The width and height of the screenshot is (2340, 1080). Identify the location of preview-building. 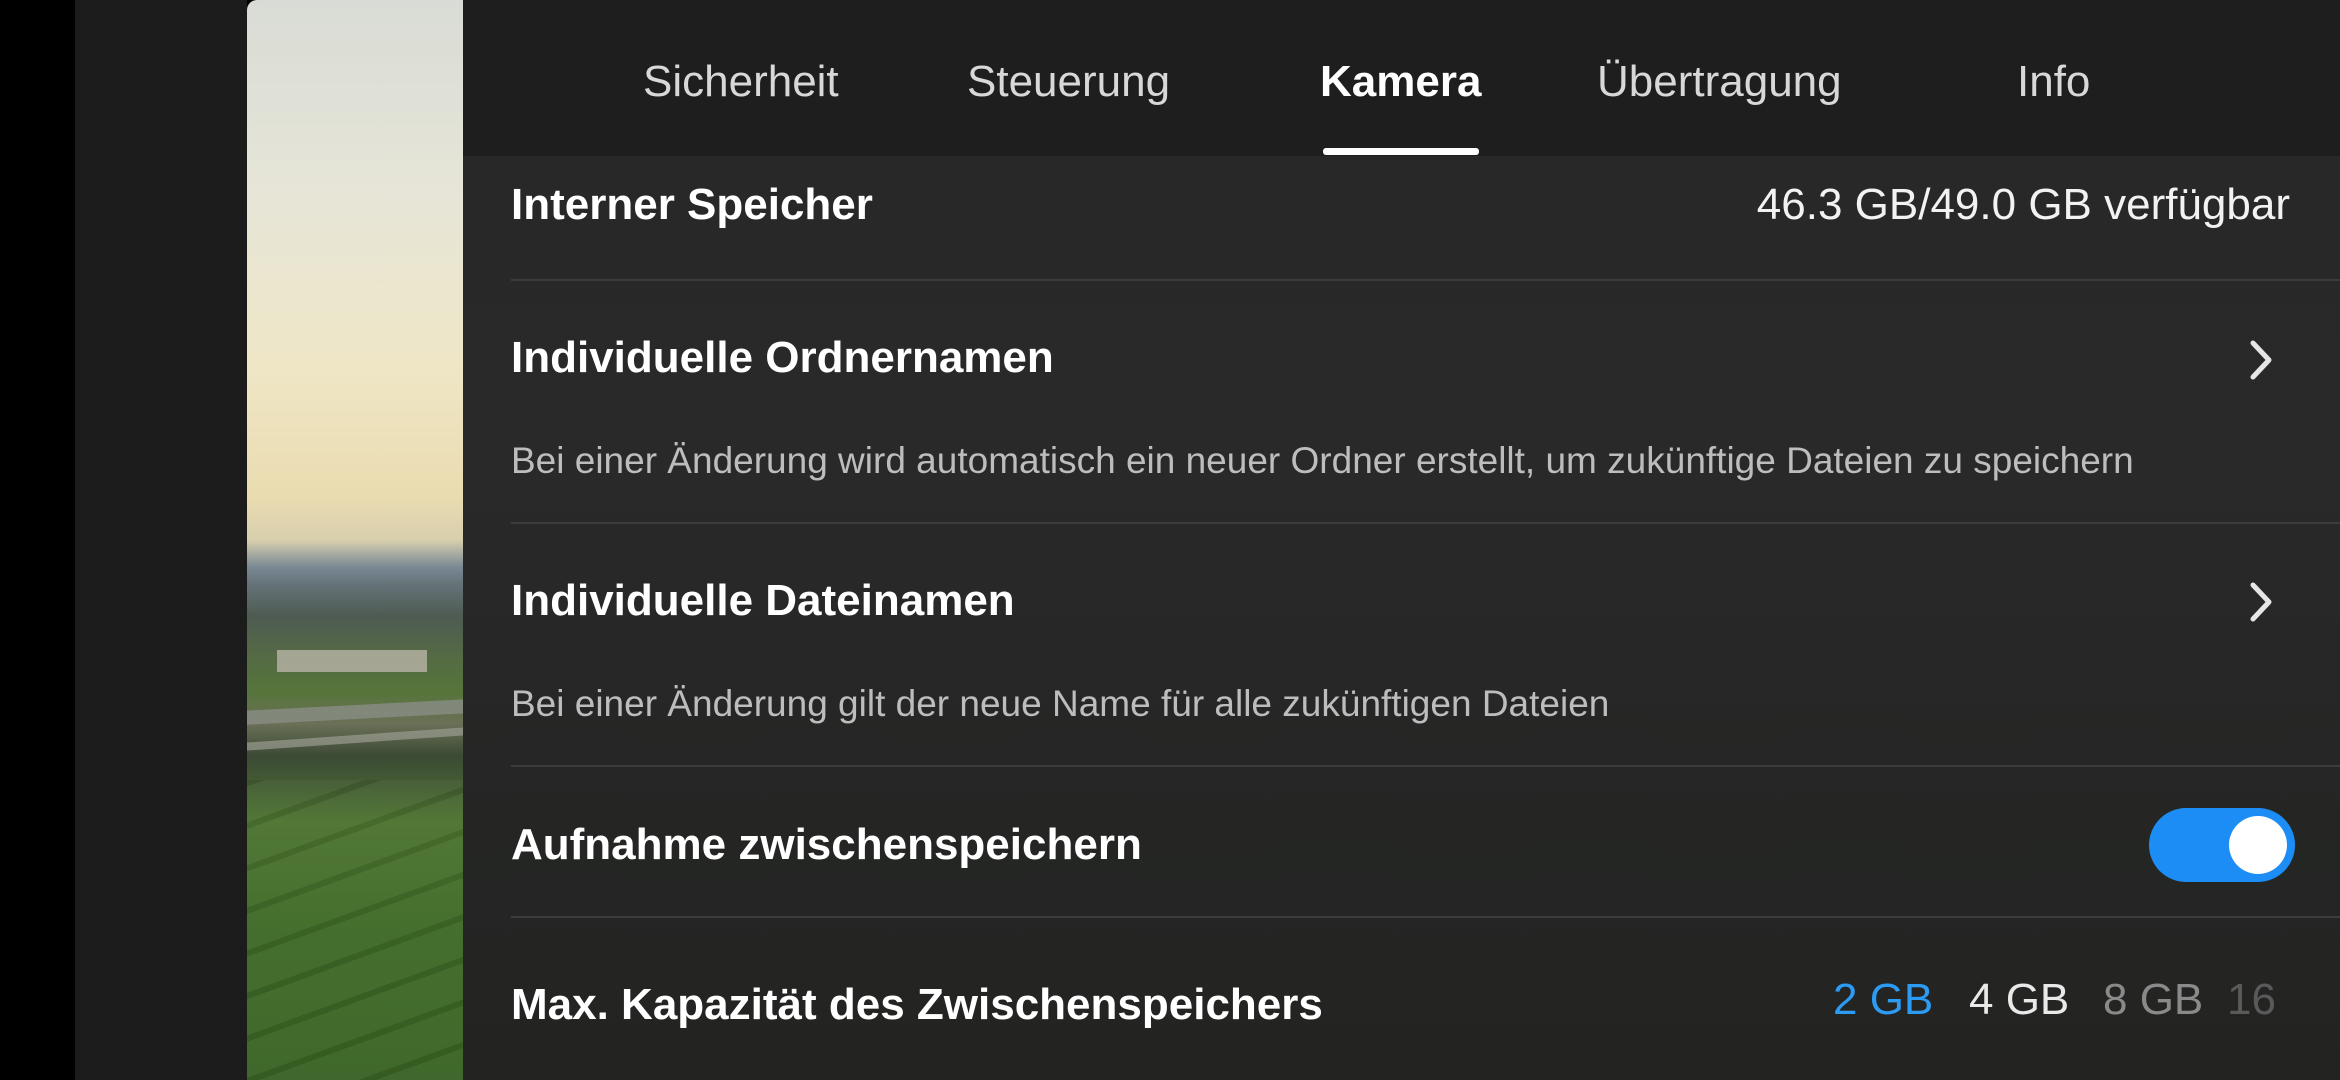
(352, 661).